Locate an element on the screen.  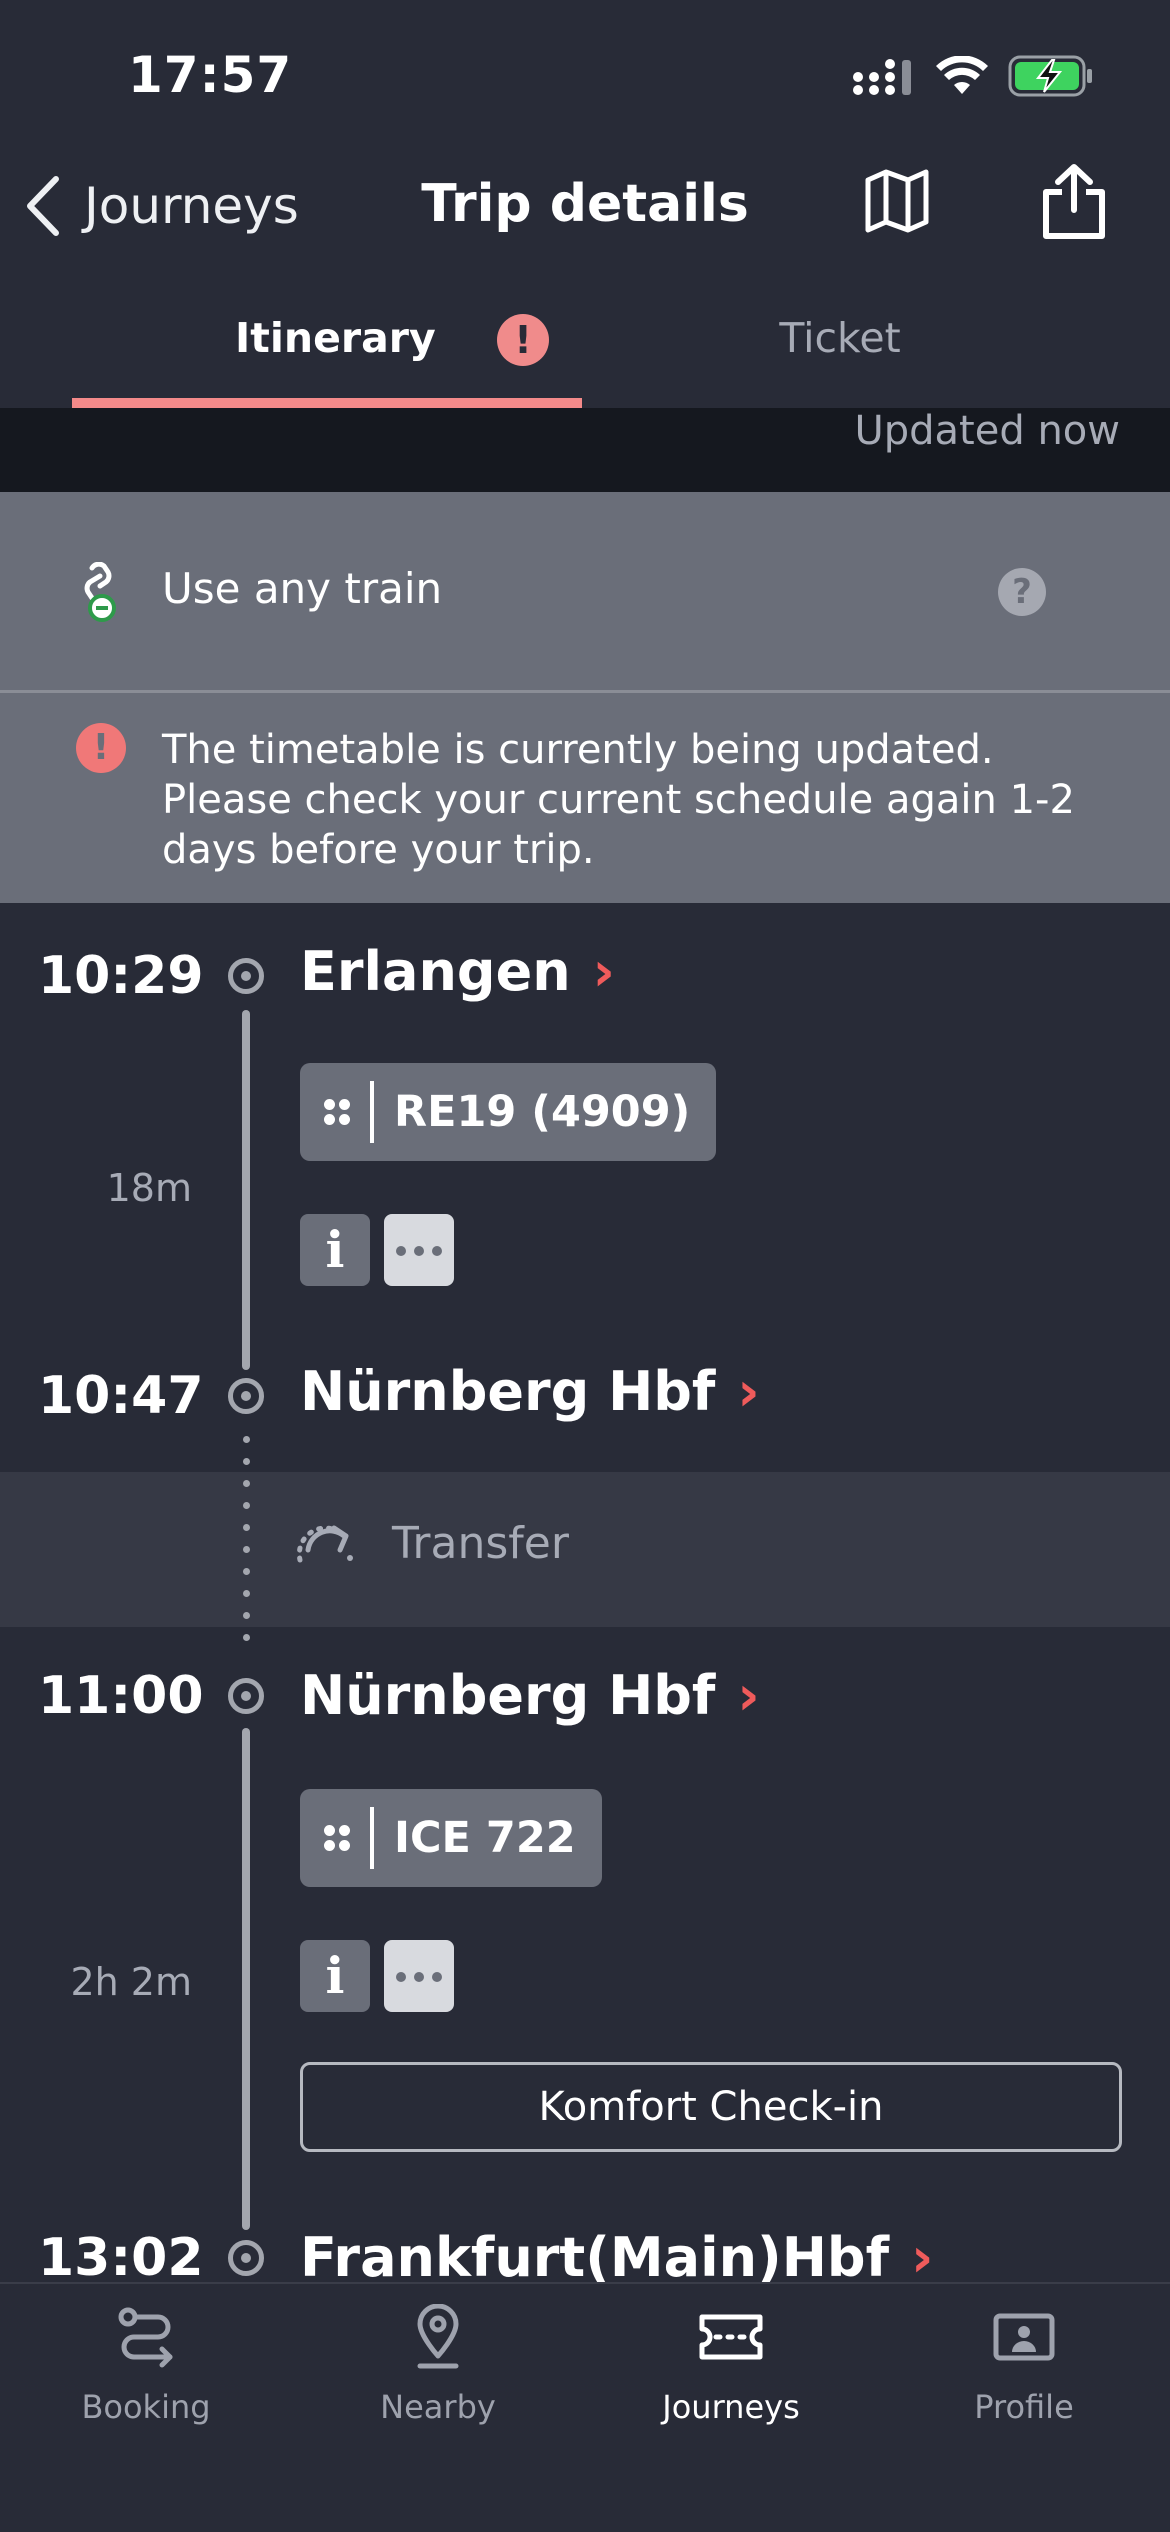
wifi-icon is located at coordinates (962, 75).